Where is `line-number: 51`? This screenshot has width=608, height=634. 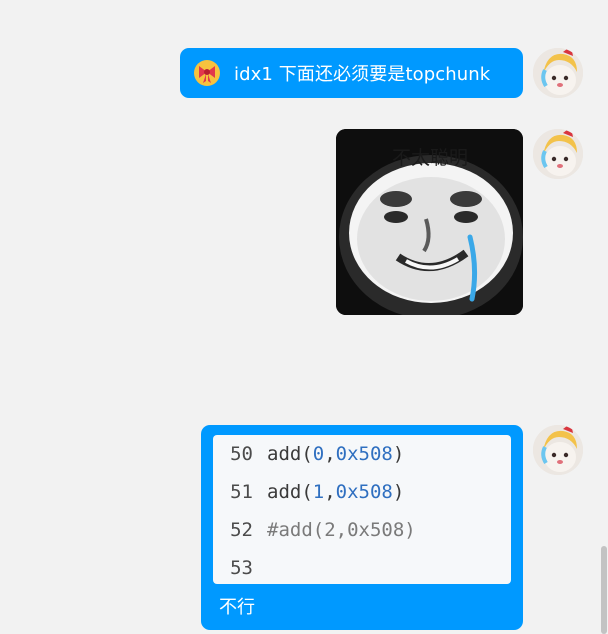
line-number: 51 is located at coordinates (241, 492).